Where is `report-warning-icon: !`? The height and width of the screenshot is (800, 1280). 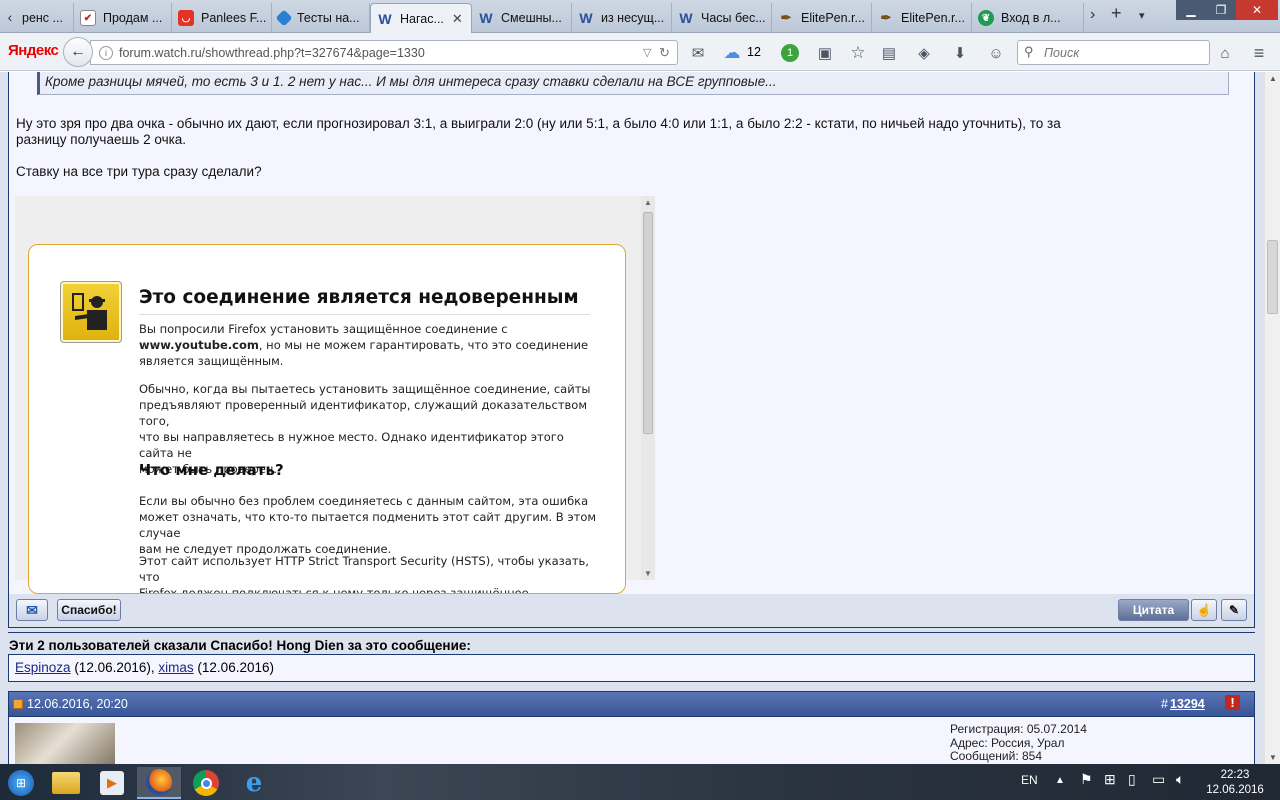 report-warning-icon: ! is located at coordinates (1232, 702).